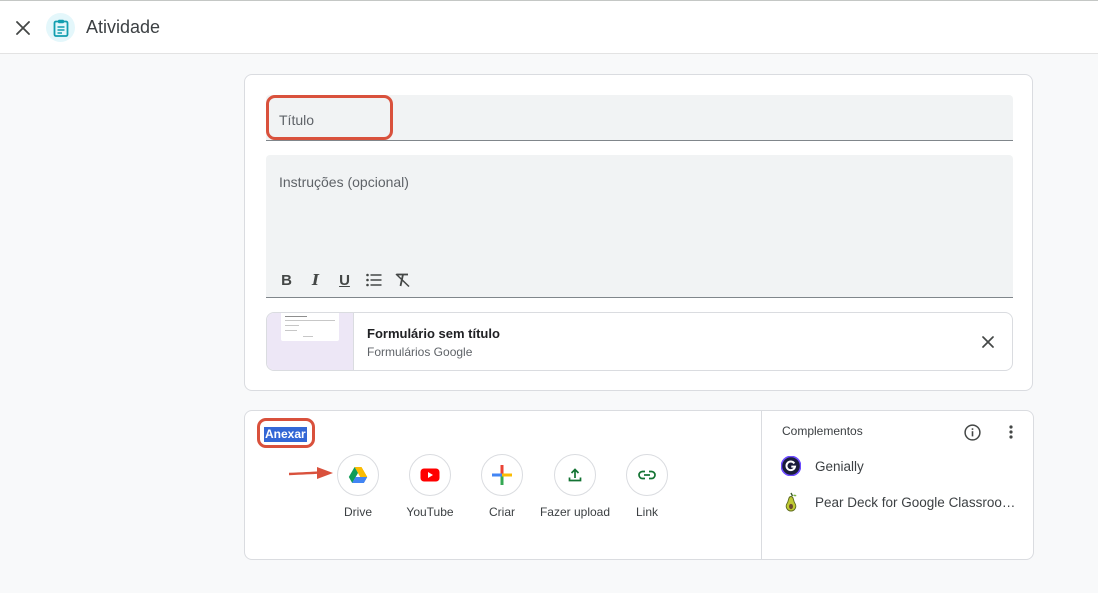  I want to click on clear-format-button, so click(402, 280).